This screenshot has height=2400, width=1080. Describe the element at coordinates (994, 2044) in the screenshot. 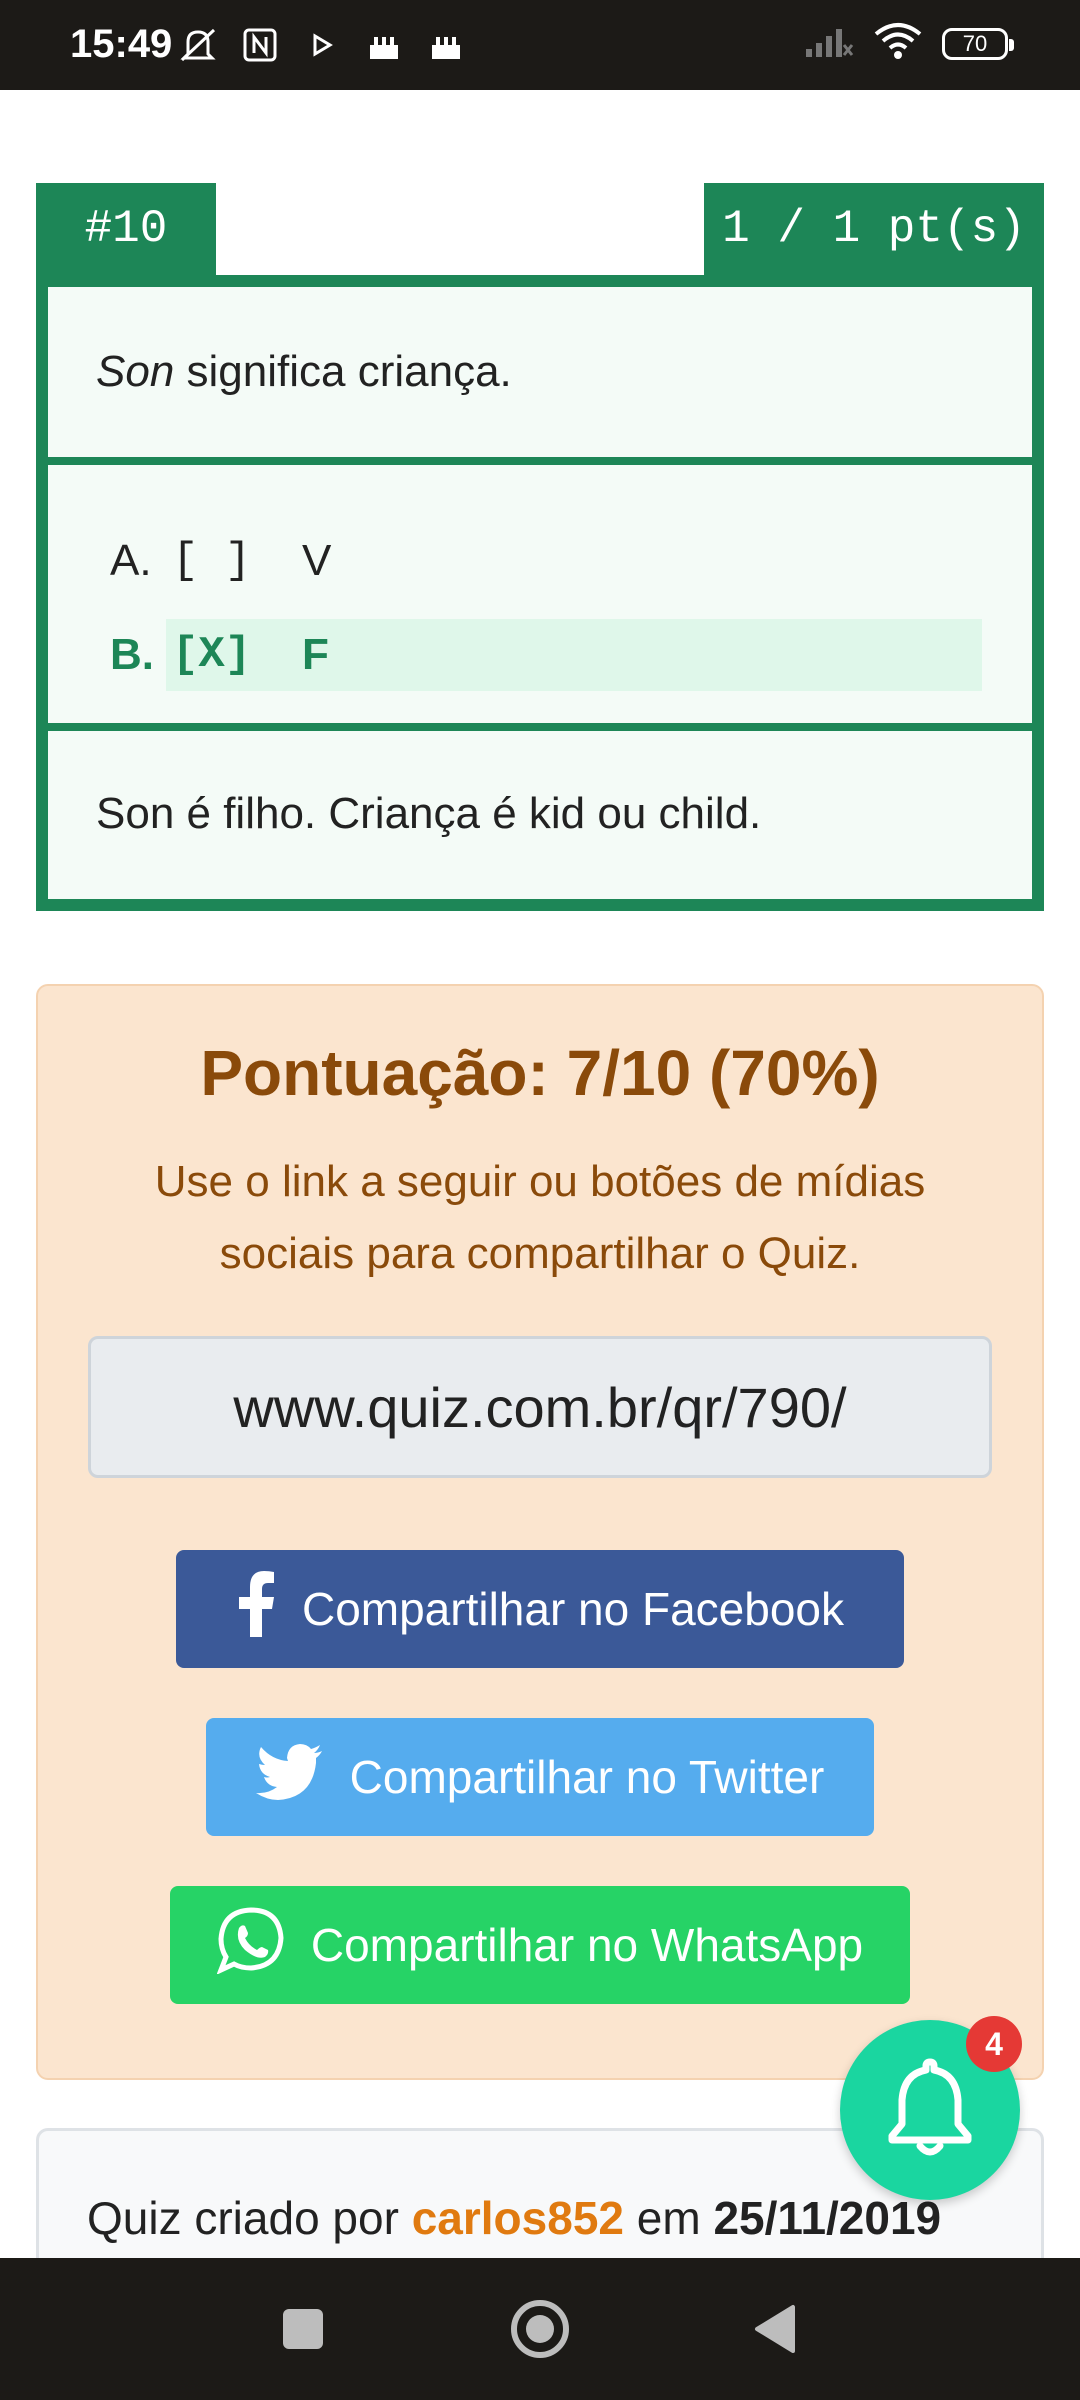

I see `notification-count-badge: 4` at that location.